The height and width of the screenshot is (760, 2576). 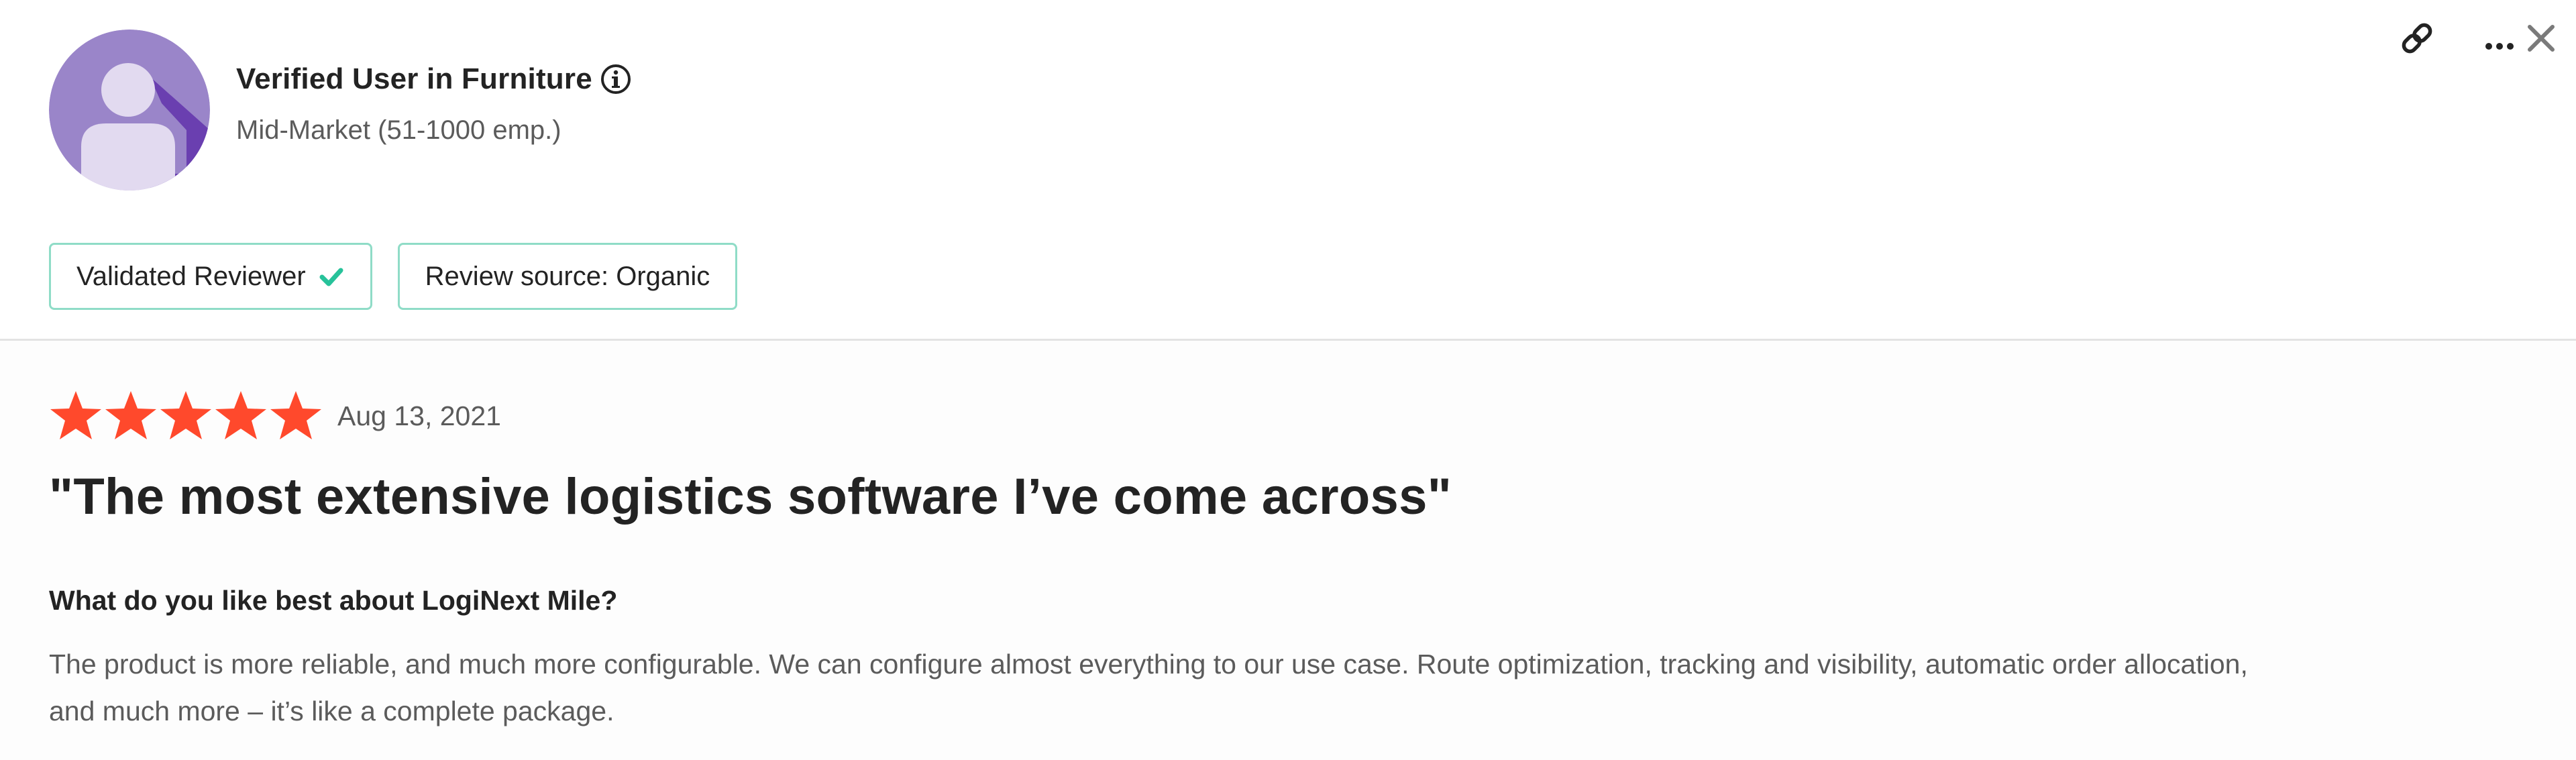 What do you see at coordinates (419, 415) in the screenshot?
I see `review-date: Aug 13, 2021` at bounding box center [419, 415].